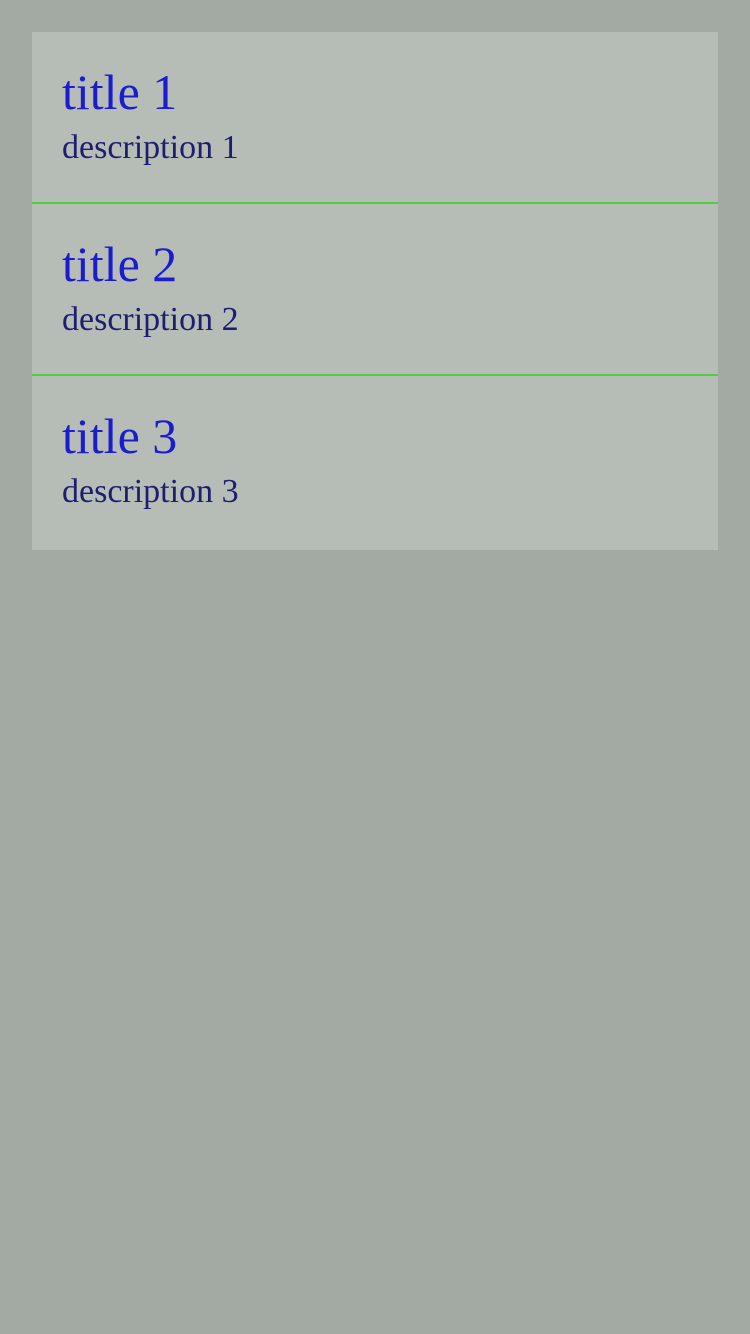 The image size is (750, 1334). Describe the element at coordinates (375, 463) in the screenshot. I see `list-item: title 3 description 3` at that location.